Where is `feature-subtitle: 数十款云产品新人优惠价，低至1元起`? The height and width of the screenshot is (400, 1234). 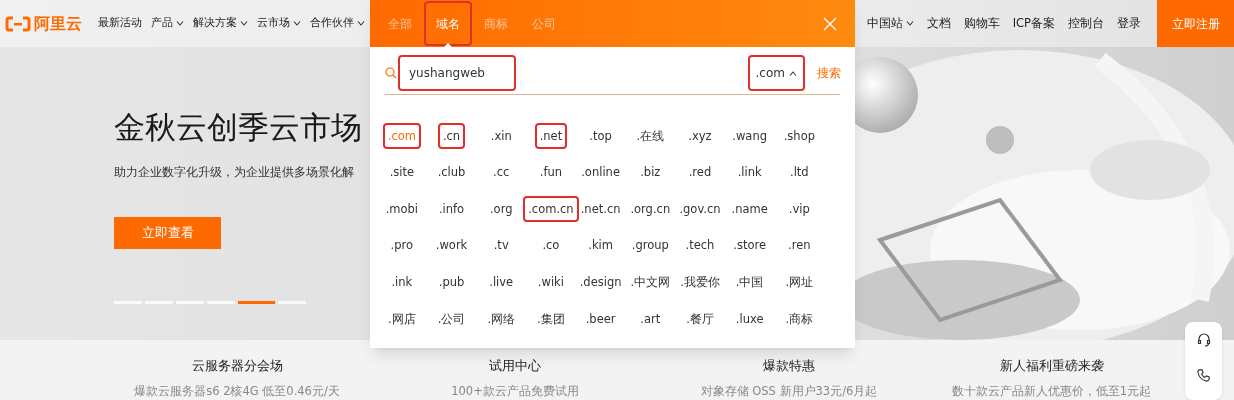 feature-subtitle: 数十款云产品新人优惠价，低至1元起 is located at coordinates (1051, 391).